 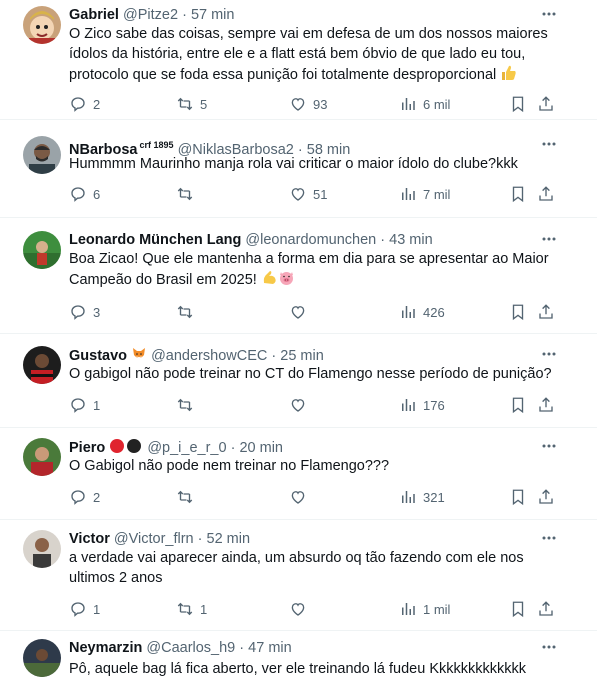 I want to click on timestamp: 57 min, so click(x=213, y=15).